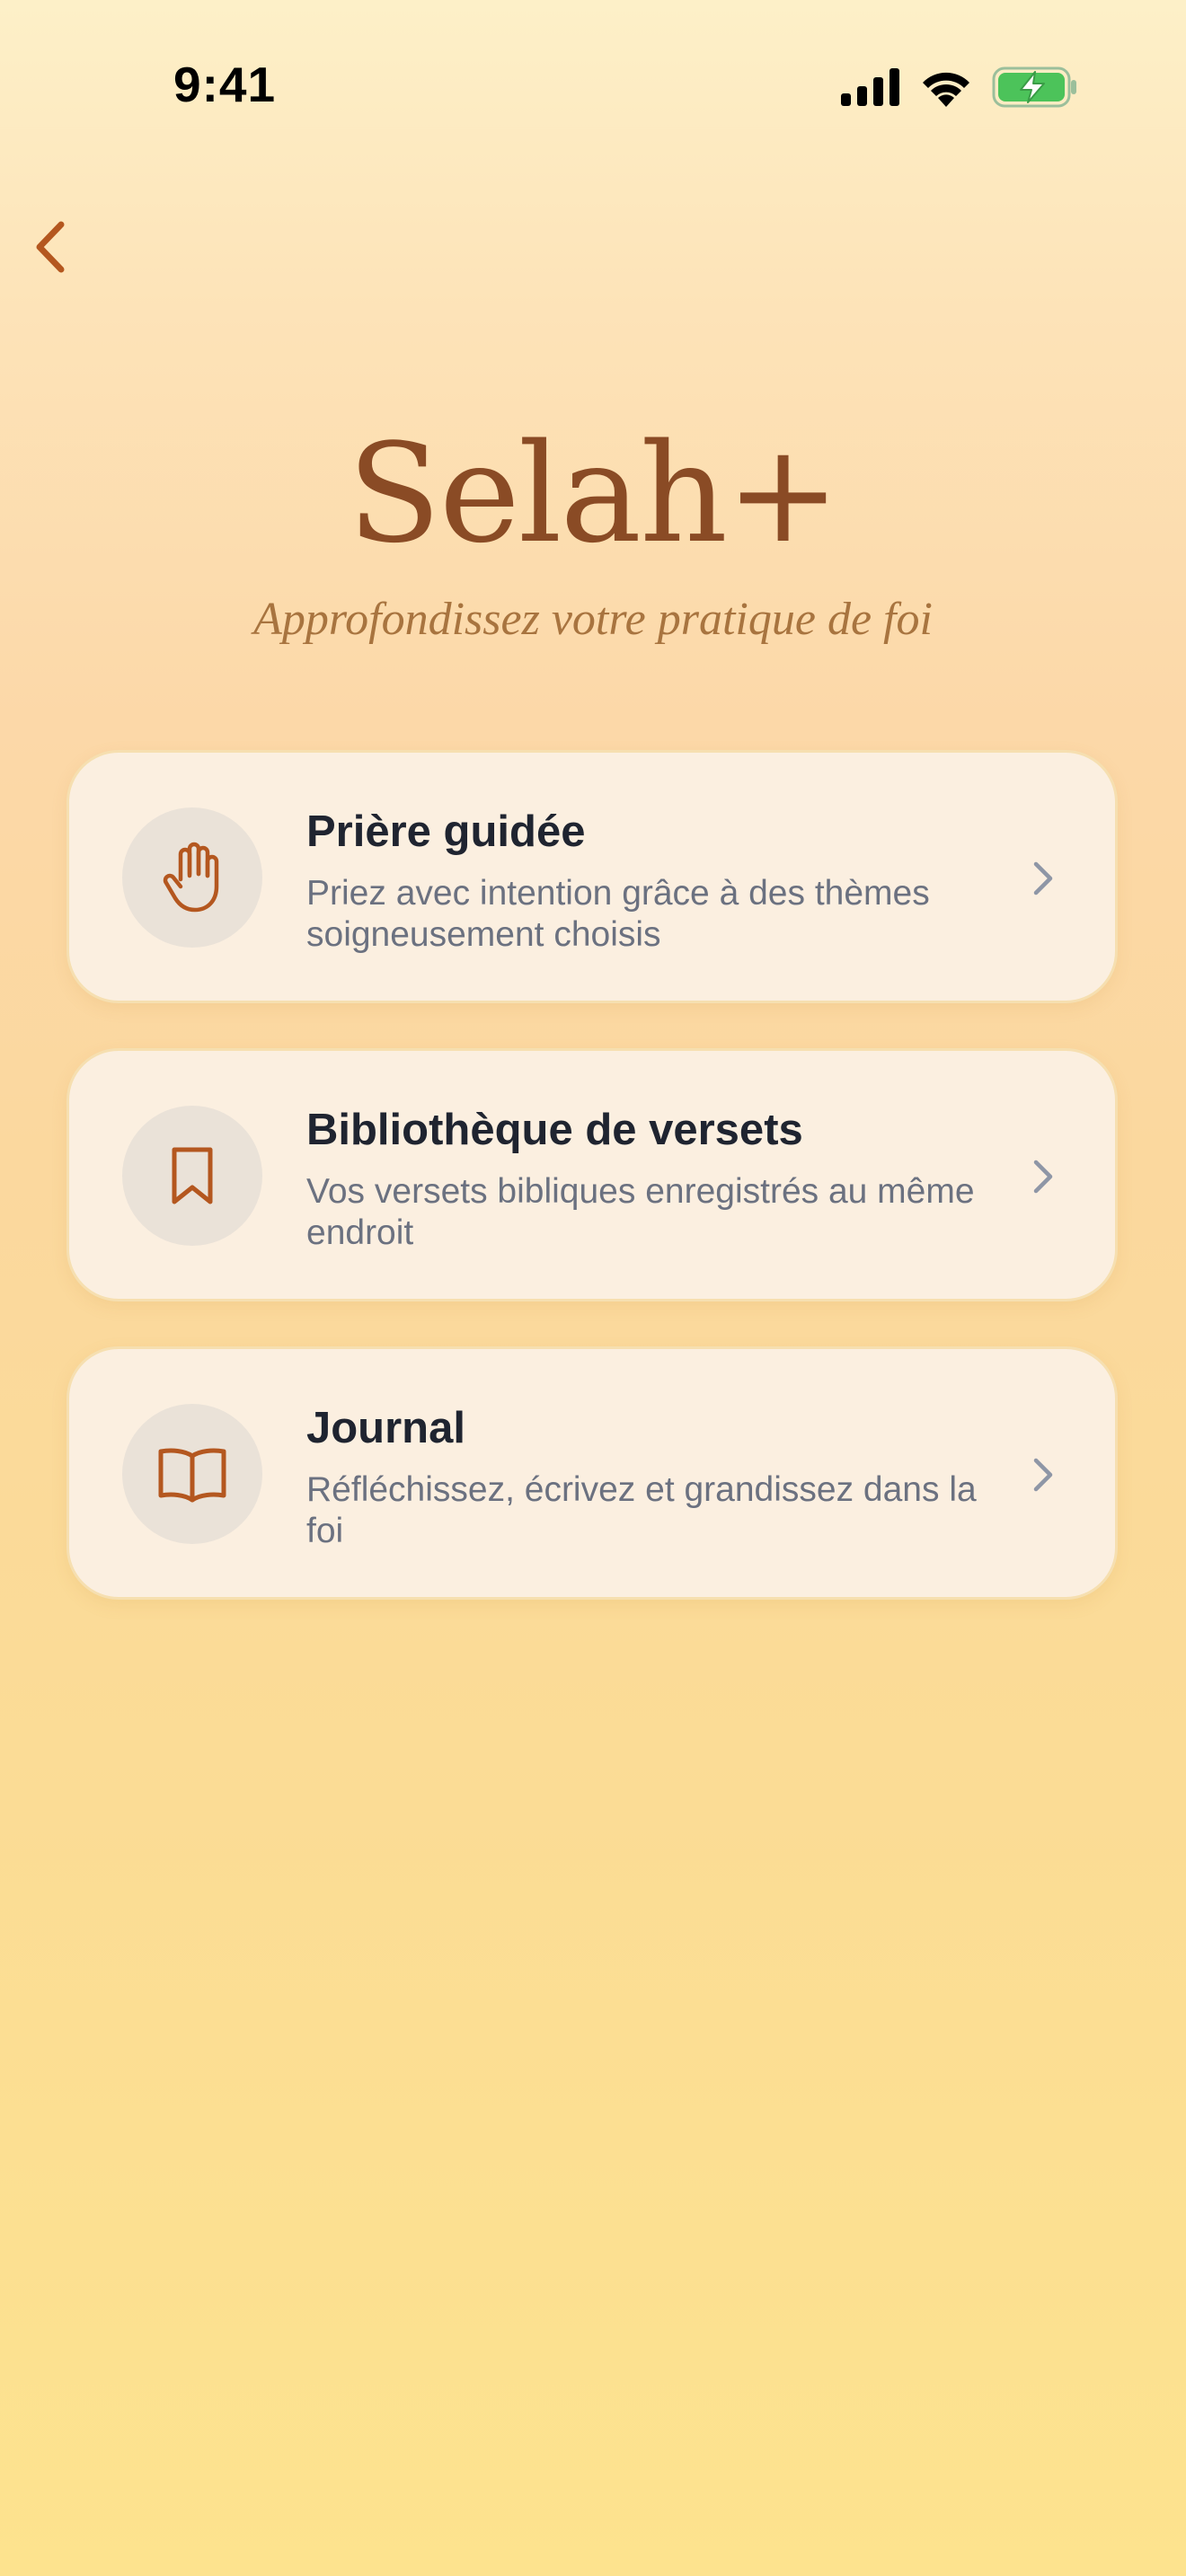 The image size is (1186, 2576). I want to click on bookmark-icon, so click(192, 1175).